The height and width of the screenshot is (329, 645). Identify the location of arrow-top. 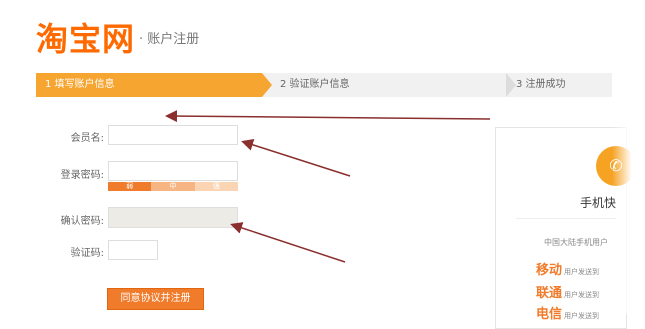
(328, 116).